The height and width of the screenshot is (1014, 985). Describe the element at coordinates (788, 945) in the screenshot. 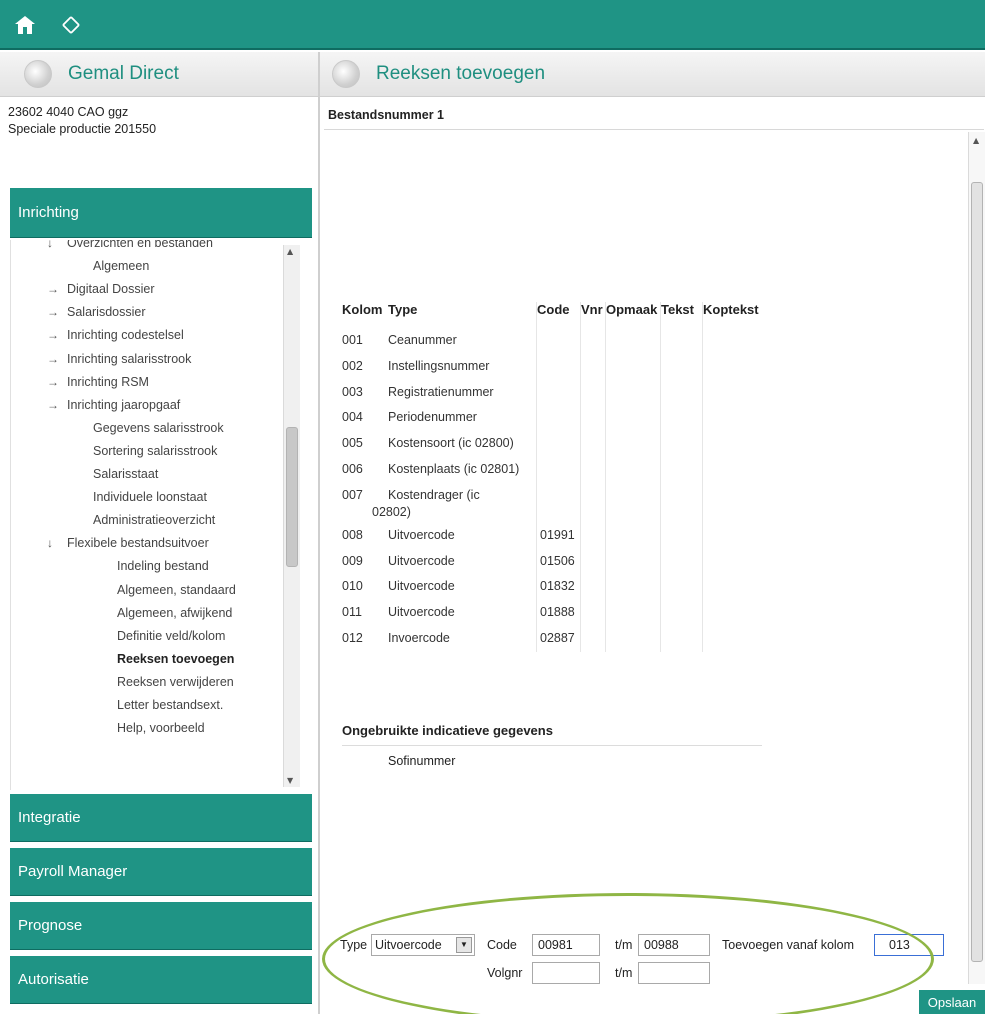

I see `from-col-label: Toevoegen vanaf kolom` at that location.